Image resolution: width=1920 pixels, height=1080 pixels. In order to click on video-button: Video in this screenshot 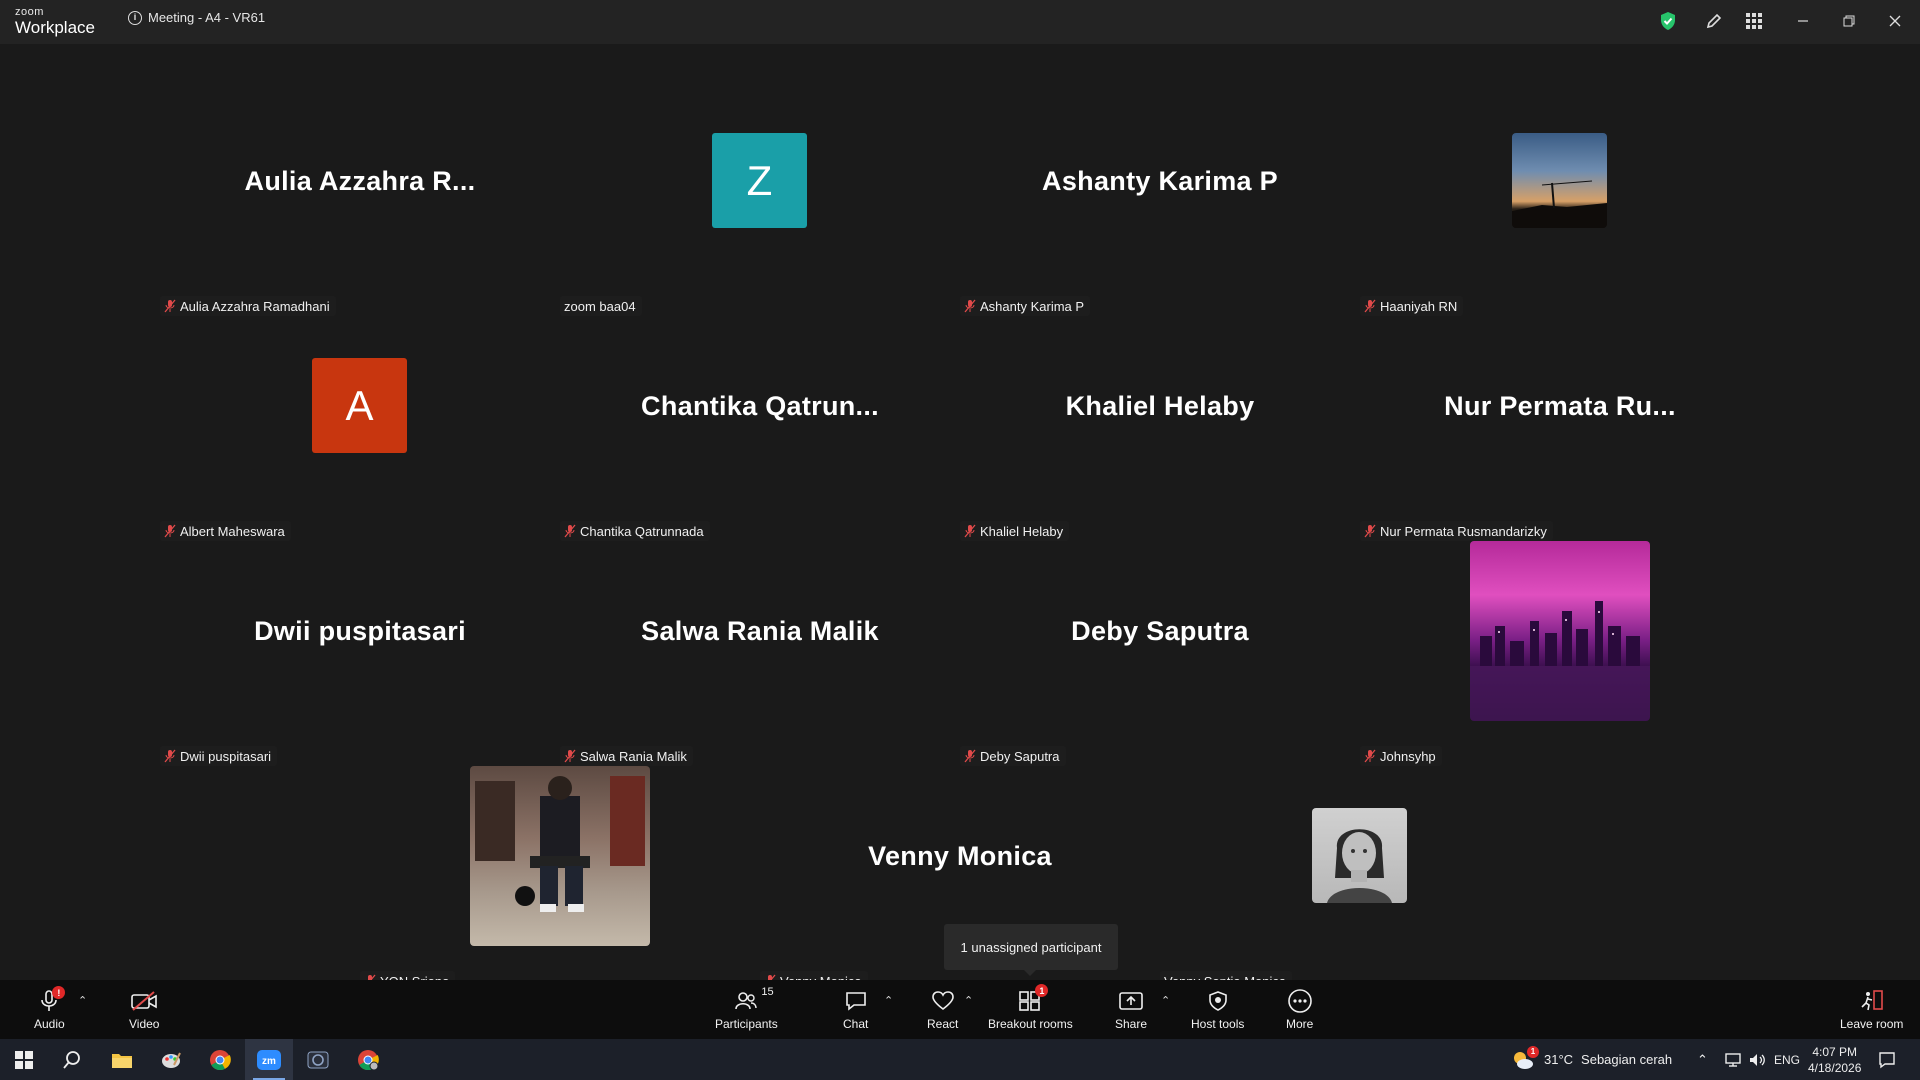, I will do `click(144, 1009)`.